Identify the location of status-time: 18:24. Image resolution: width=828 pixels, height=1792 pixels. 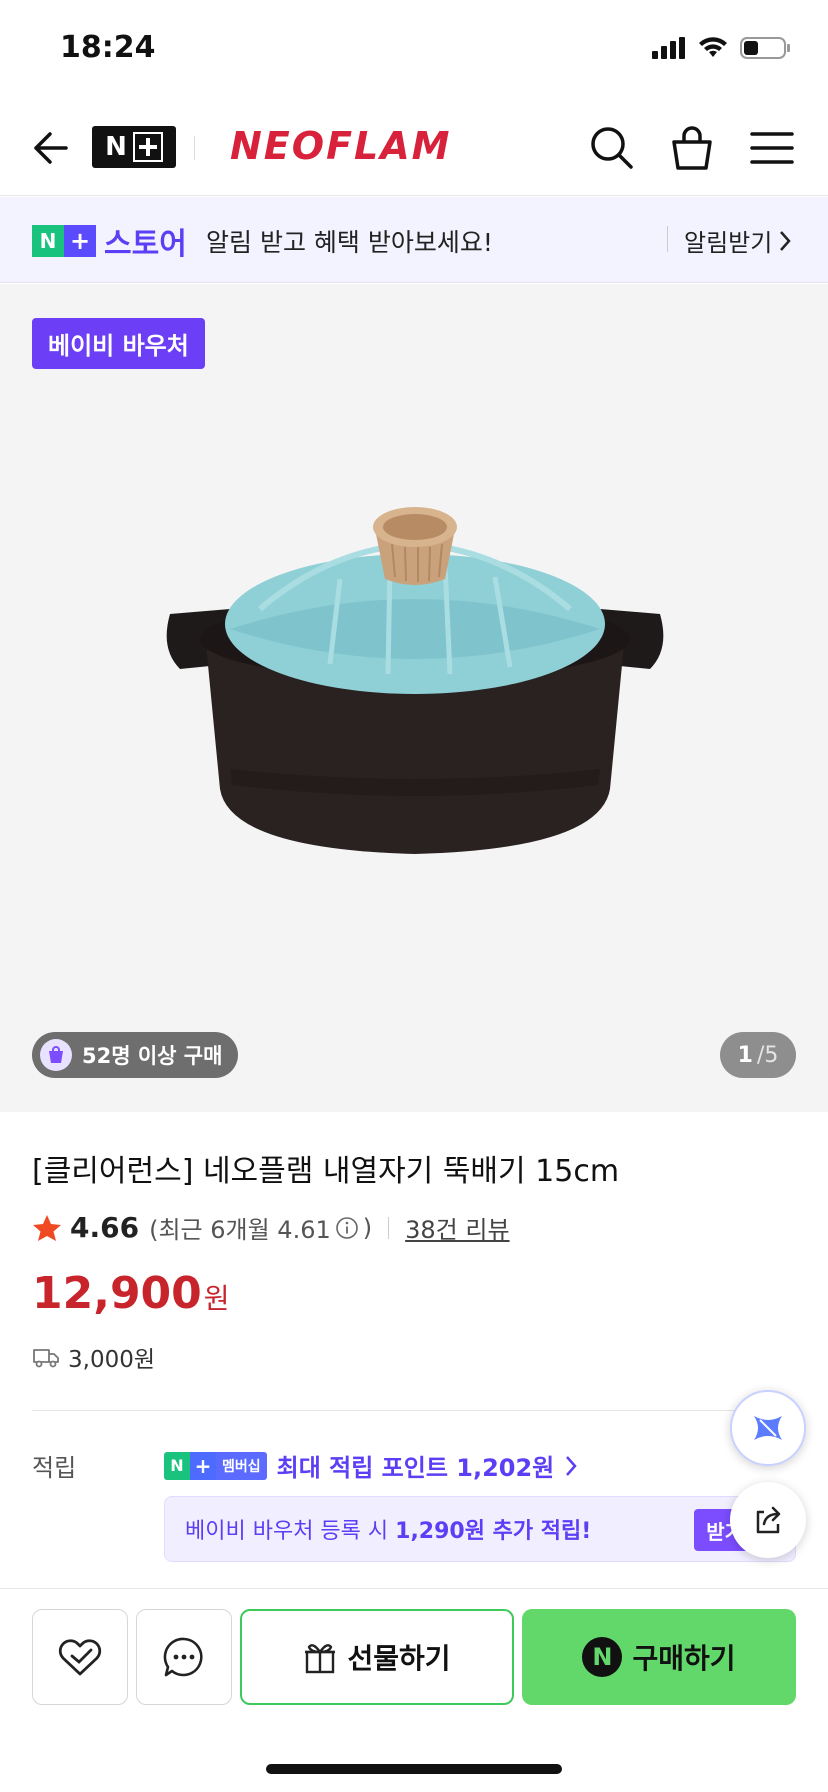
(108, 47).